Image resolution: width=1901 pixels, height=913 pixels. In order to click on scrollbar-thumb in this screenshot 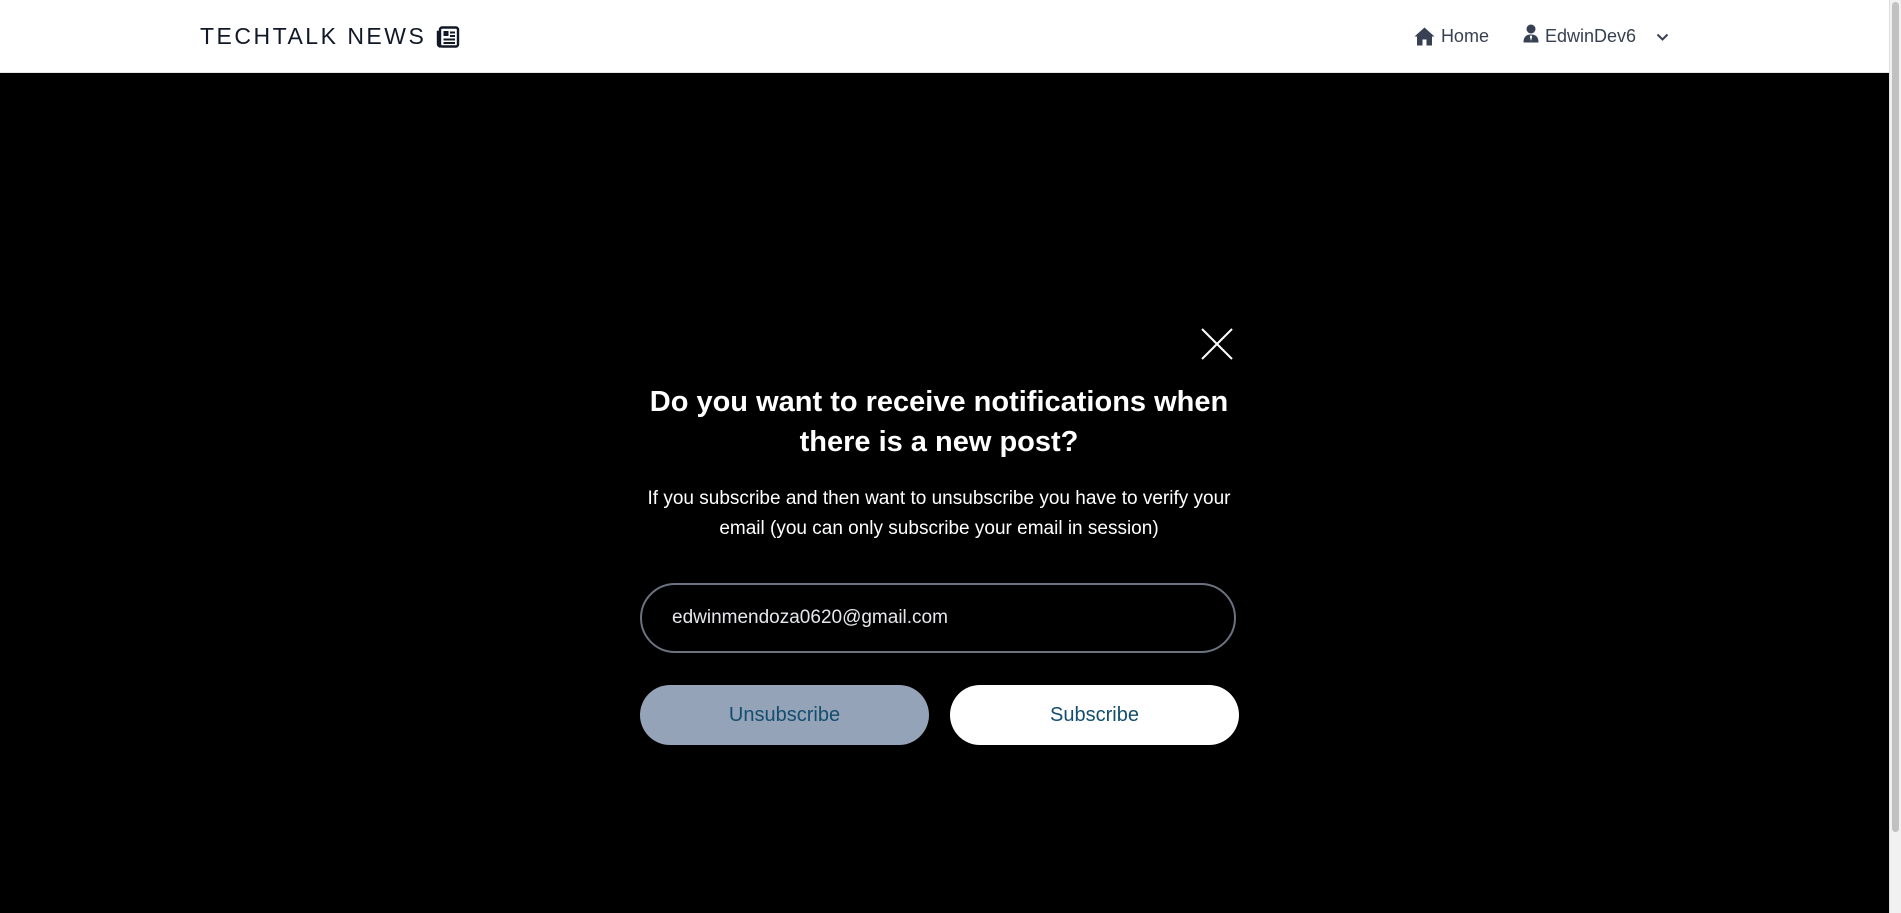, I will do `click(1895, 417)`.